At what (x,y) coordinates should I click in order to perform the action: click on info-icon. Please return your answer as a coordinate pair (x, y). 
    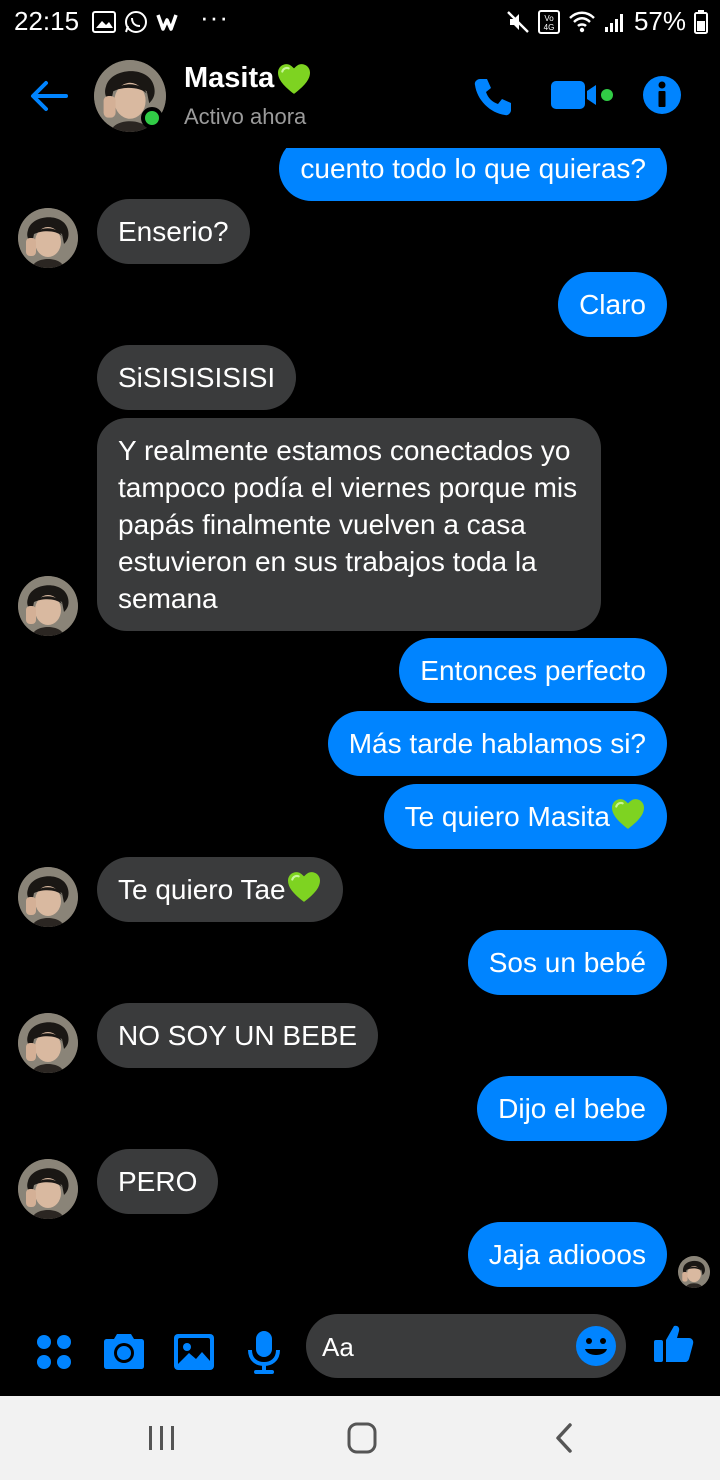
    Looking at the image, I should click on (662, 95).